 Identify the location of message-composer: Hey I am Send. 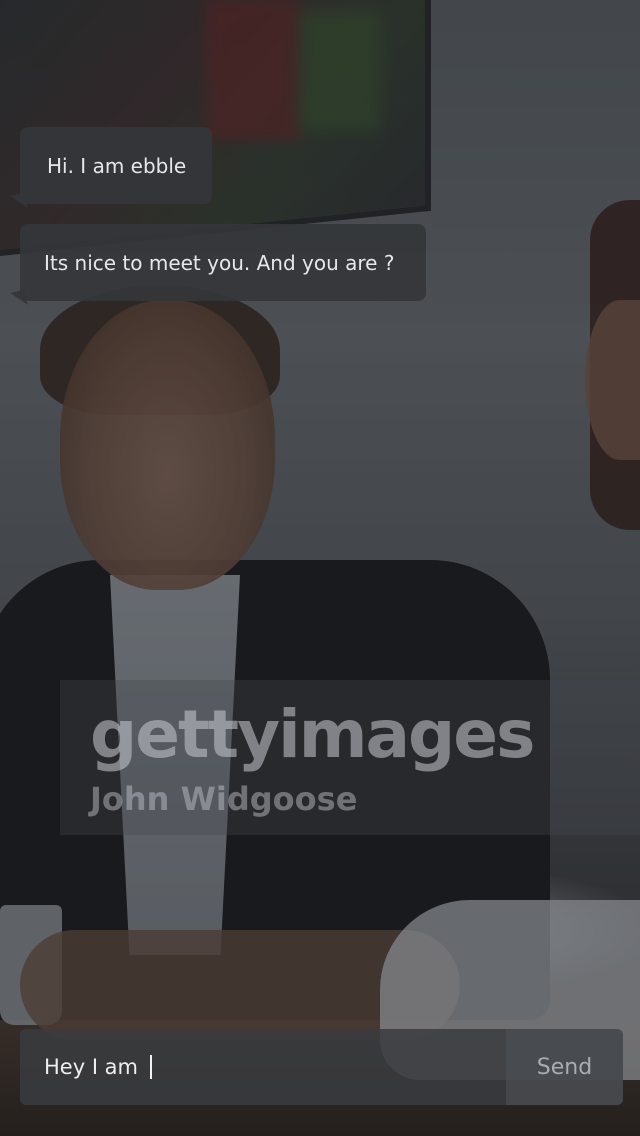
(321, 1067).